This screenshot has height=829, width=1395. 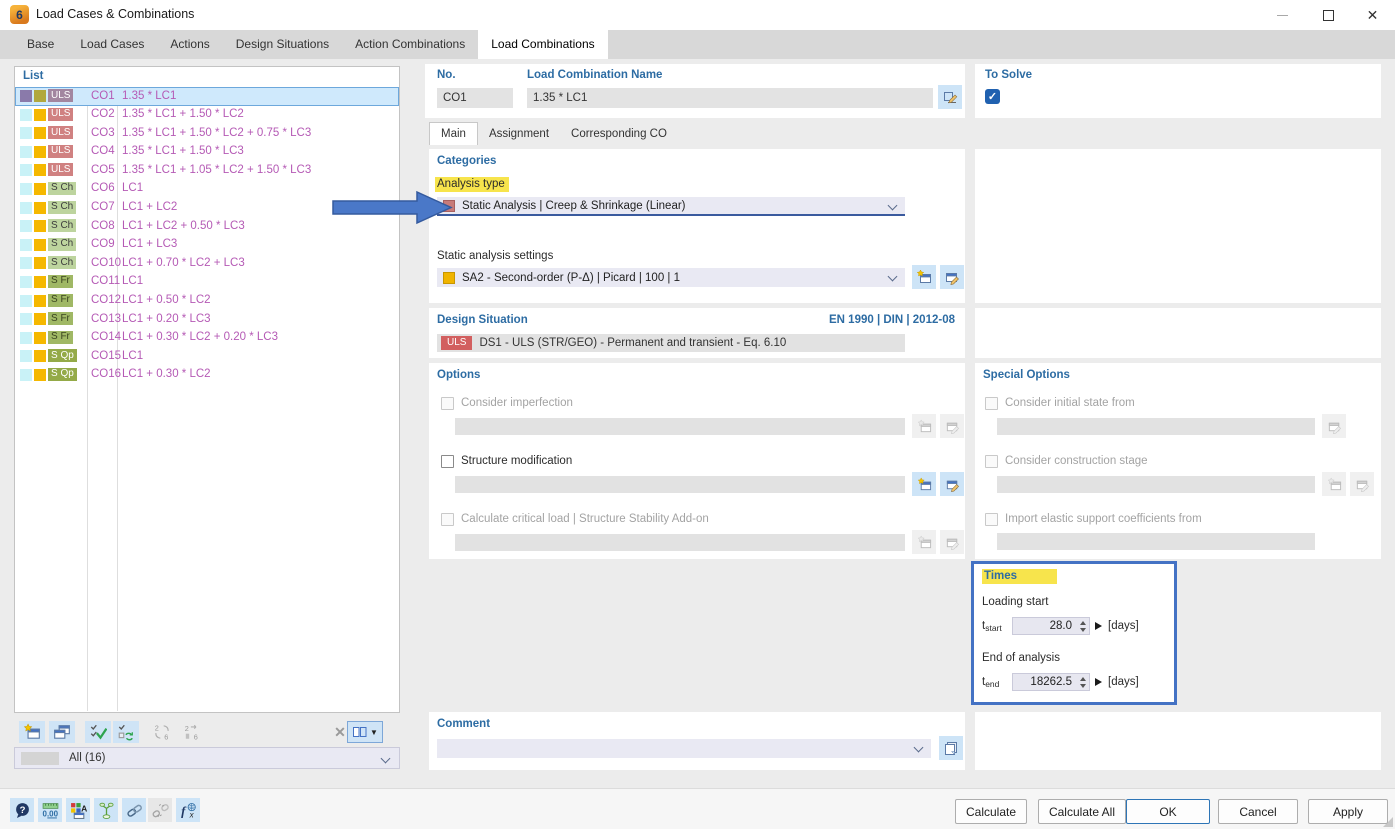 What do you see at coordinates (207, 375) in the screenshot?
I see `list-item: S Qp CO16 LC1 + 0.30 * LC2` at bounding box center [207, 375].